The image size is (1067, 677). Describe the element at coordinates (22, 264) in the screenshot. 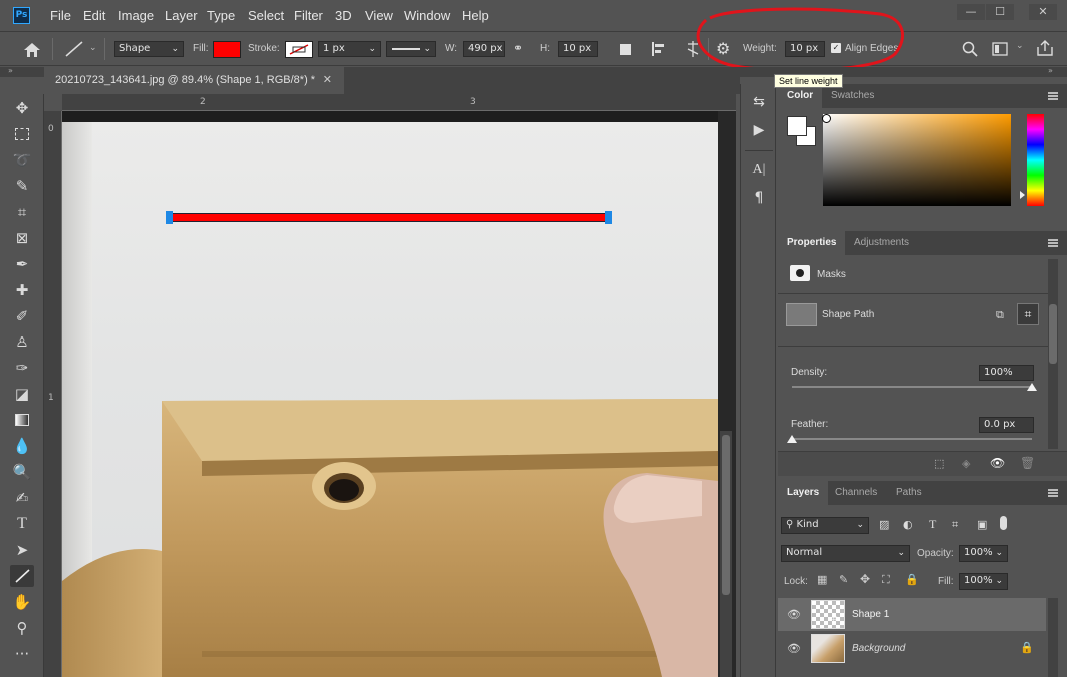

I see `eyedropper-tool-icon: ✒` at that location.